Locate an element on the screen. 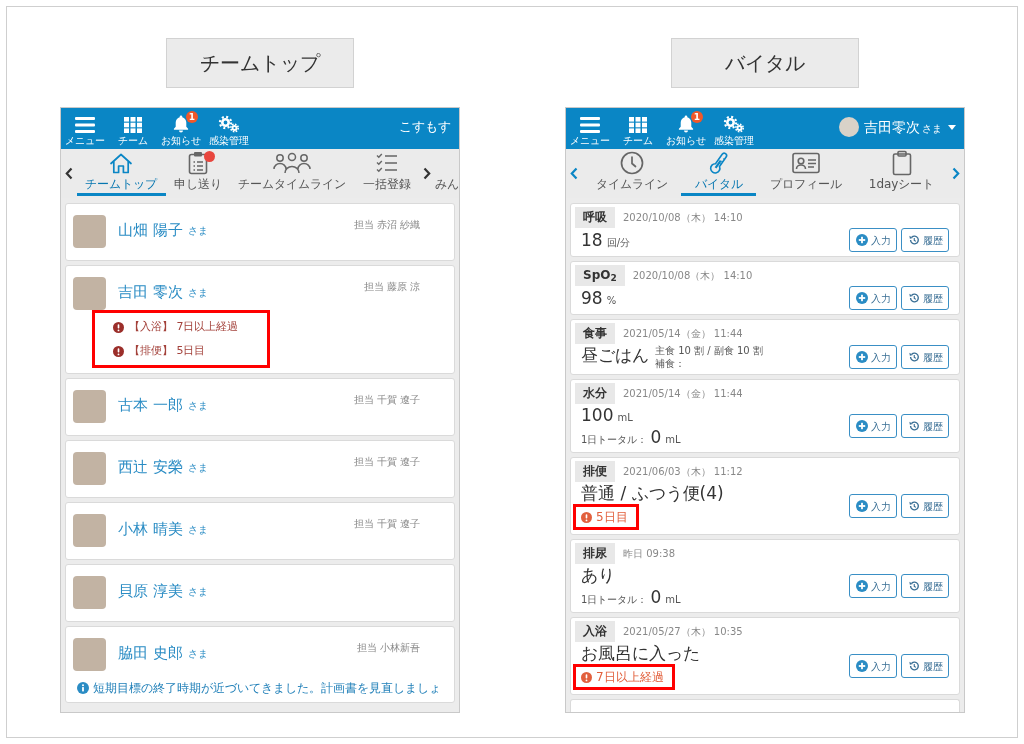 This screenshot has height=744, width=1024. vital-value: 98 is located at coordinates (592, 298).